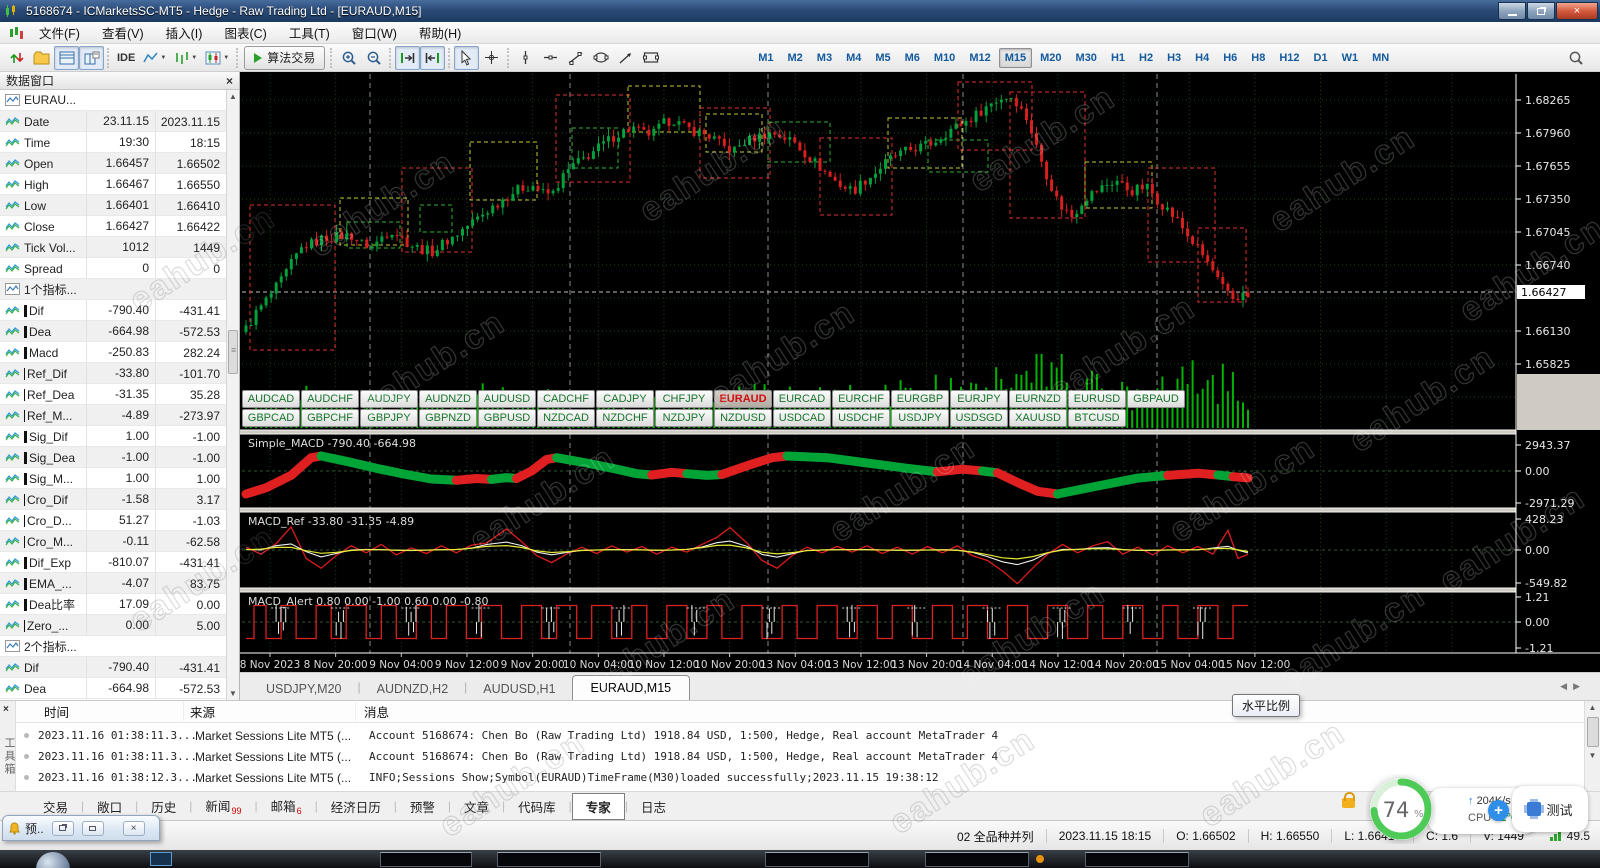 The width and height of the screenshot is (1600, 868). Describe the element at coordinates (684, 399) in the screenshot. I see `symbol-button-CHFJPY: CHFJPY` at that location.